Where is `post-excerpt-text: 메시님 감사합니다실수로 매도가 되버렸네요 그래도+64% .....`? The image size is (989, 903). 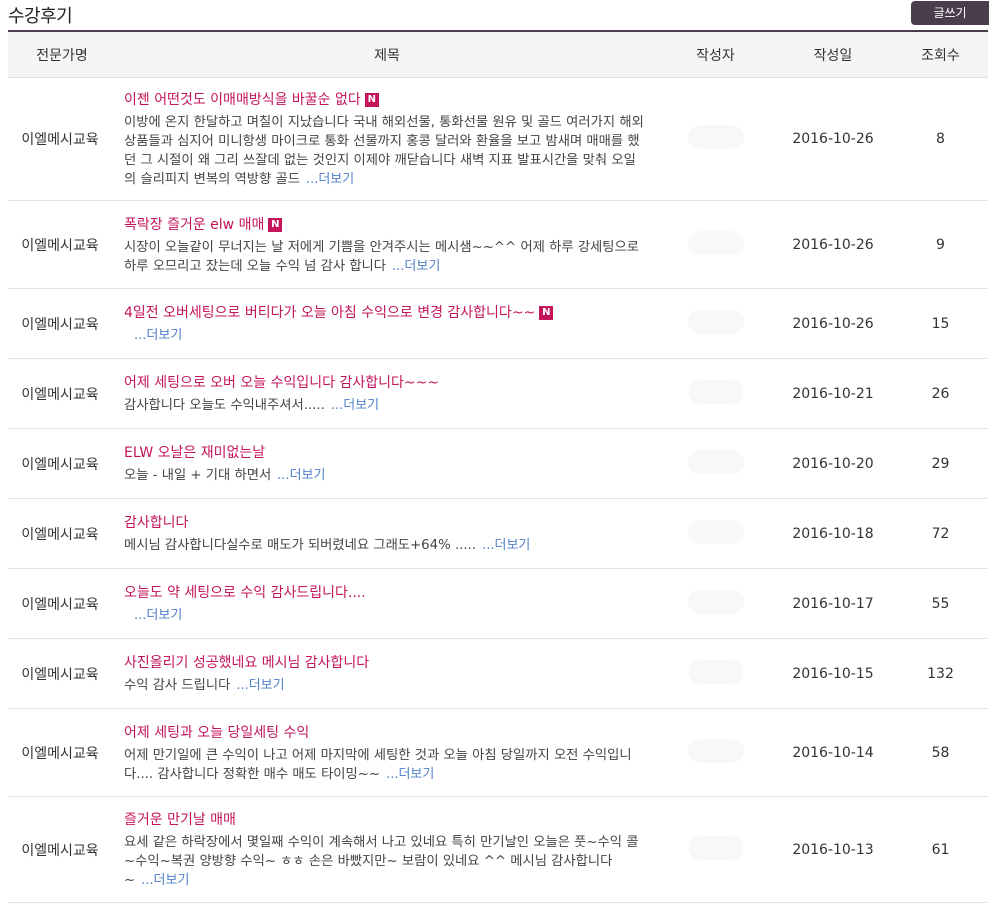
post-excerpt-text: 메시님 감사합니다실수로 매도가 되버렸네요 그래도+64% ..... is located at coordinates (300, 545).